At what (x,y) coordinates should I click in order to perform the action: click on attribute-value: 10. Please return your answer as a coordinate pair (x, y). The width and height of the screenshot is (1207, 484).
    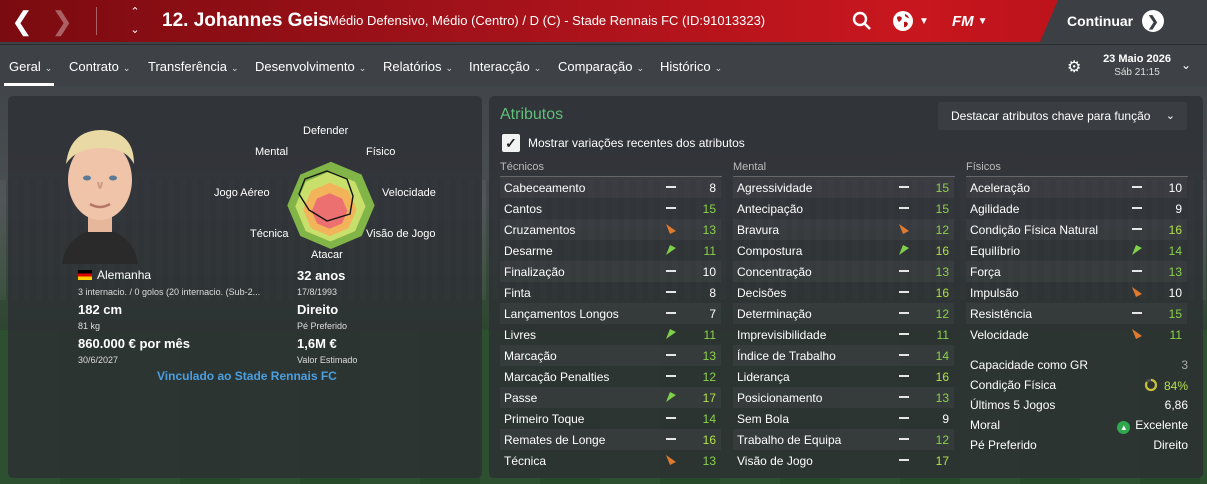
    Looking at the image, I should click on (1175, 293).